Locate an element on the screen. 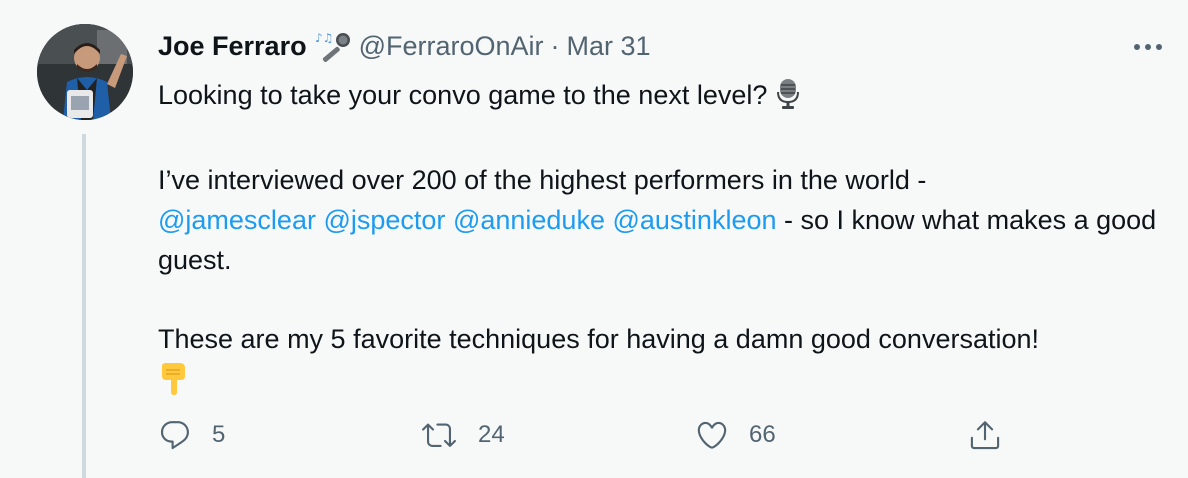 Image resolution: width=1188 pixels, height=478 pixels. retweet-count: 24 is located at coordinates (491, 434).